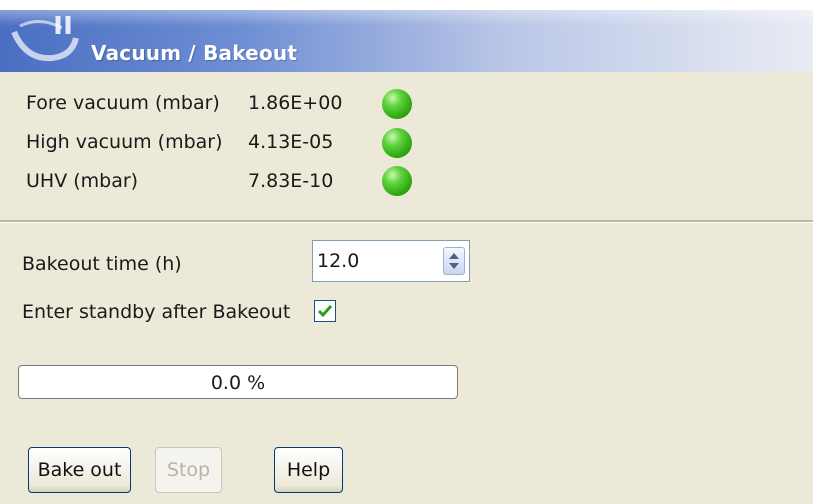  I want to click on high-vacuum-status-led, so click(397, 143).